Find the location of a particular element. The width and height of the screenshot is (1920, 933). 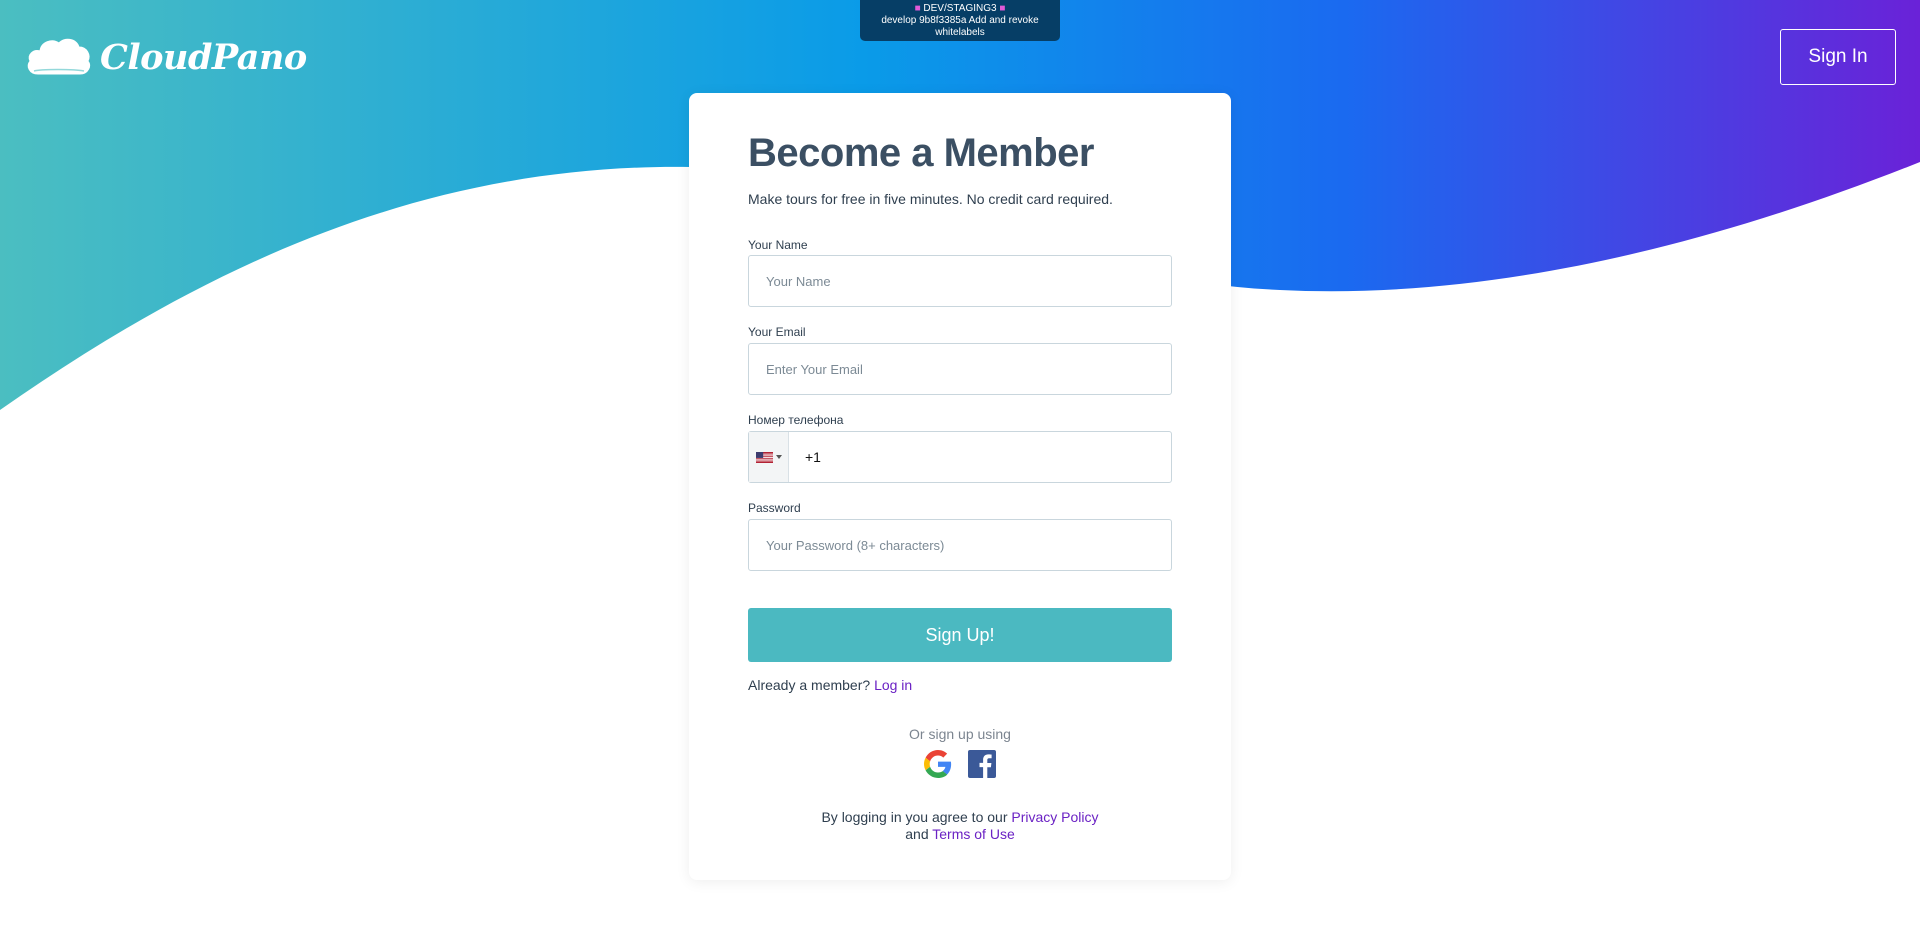

terms-prefix-text: By logging in you agree to our is located at coordinates (914, 817).